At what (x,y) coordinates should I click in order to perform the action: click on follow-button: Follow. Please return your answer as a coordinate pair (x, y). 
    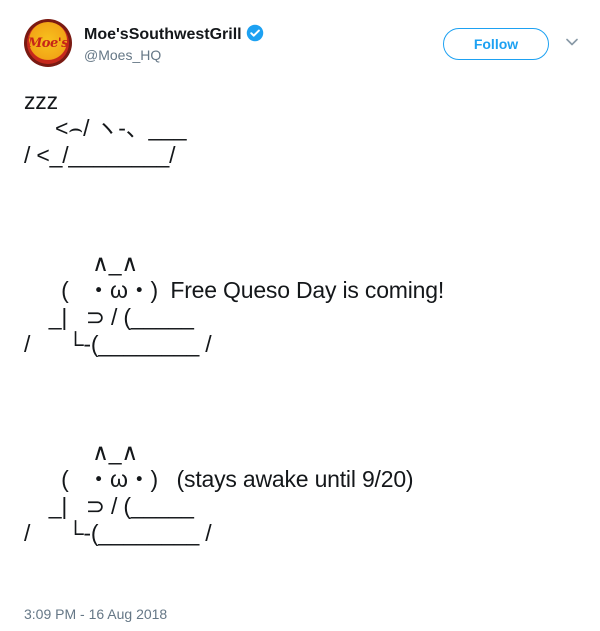
    Looking at the image, I should click on (496, 44).